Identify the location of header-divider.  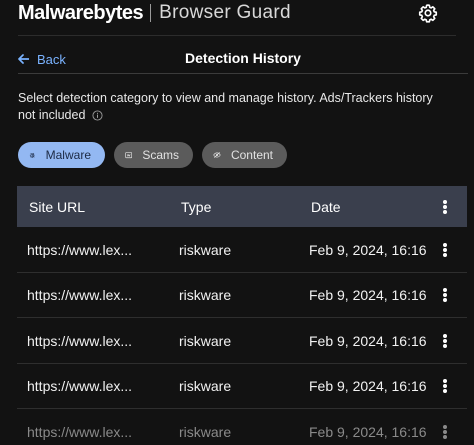
(237, 35).